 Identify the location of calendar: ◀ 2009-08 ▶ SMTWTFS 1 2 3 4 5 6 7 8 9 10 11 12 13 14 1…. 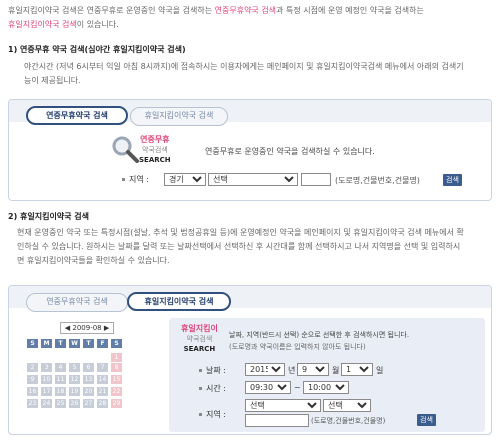
(87, 366).